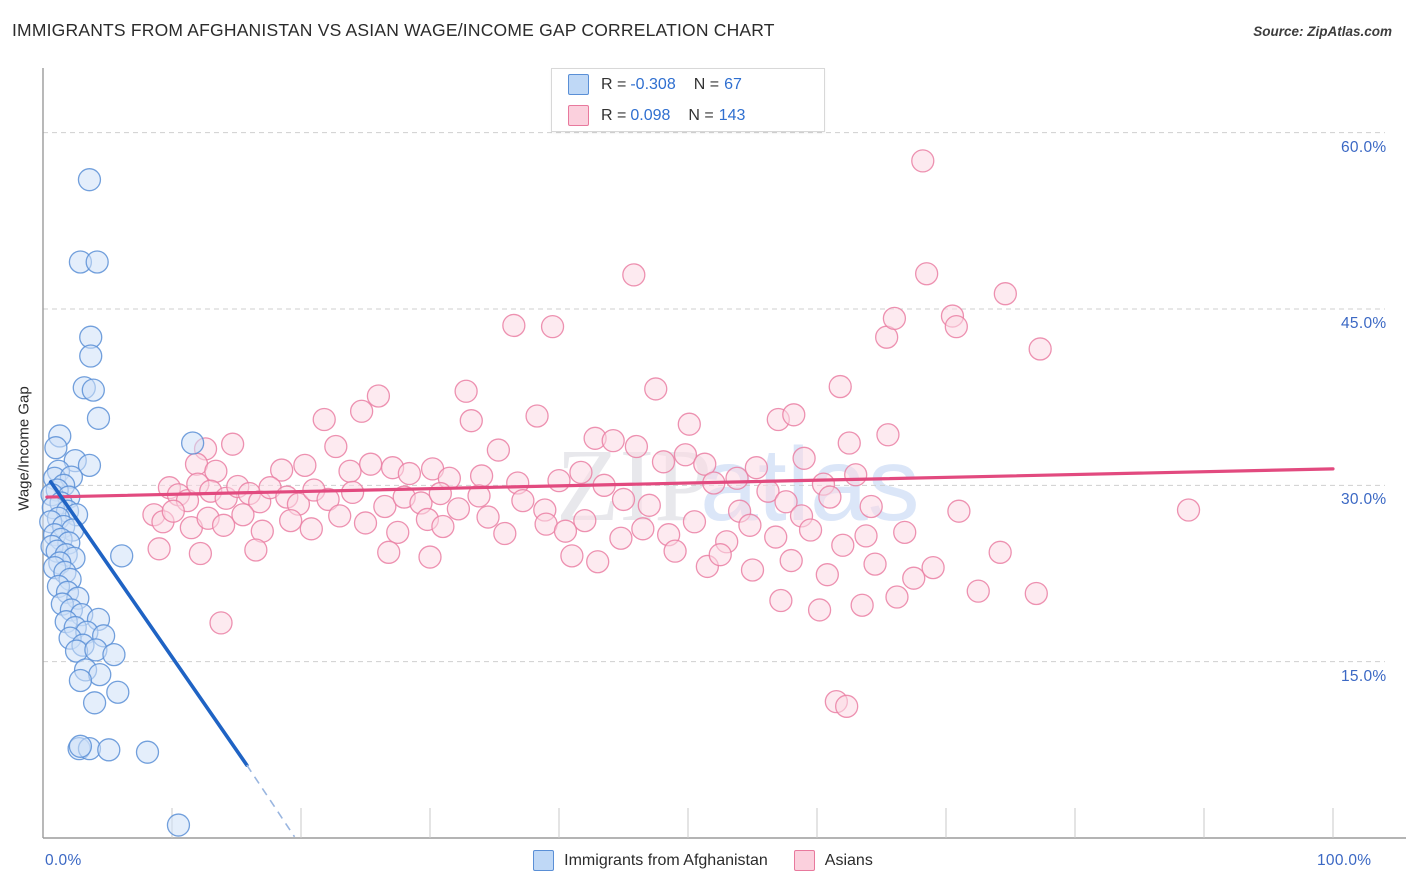 The image size is (1406, 892). What do you see at coordinates (666, 860) in the screenshot?
I see `legend-blue-label: Immigrants from Afghanistan` at bounding box center [666, 860].